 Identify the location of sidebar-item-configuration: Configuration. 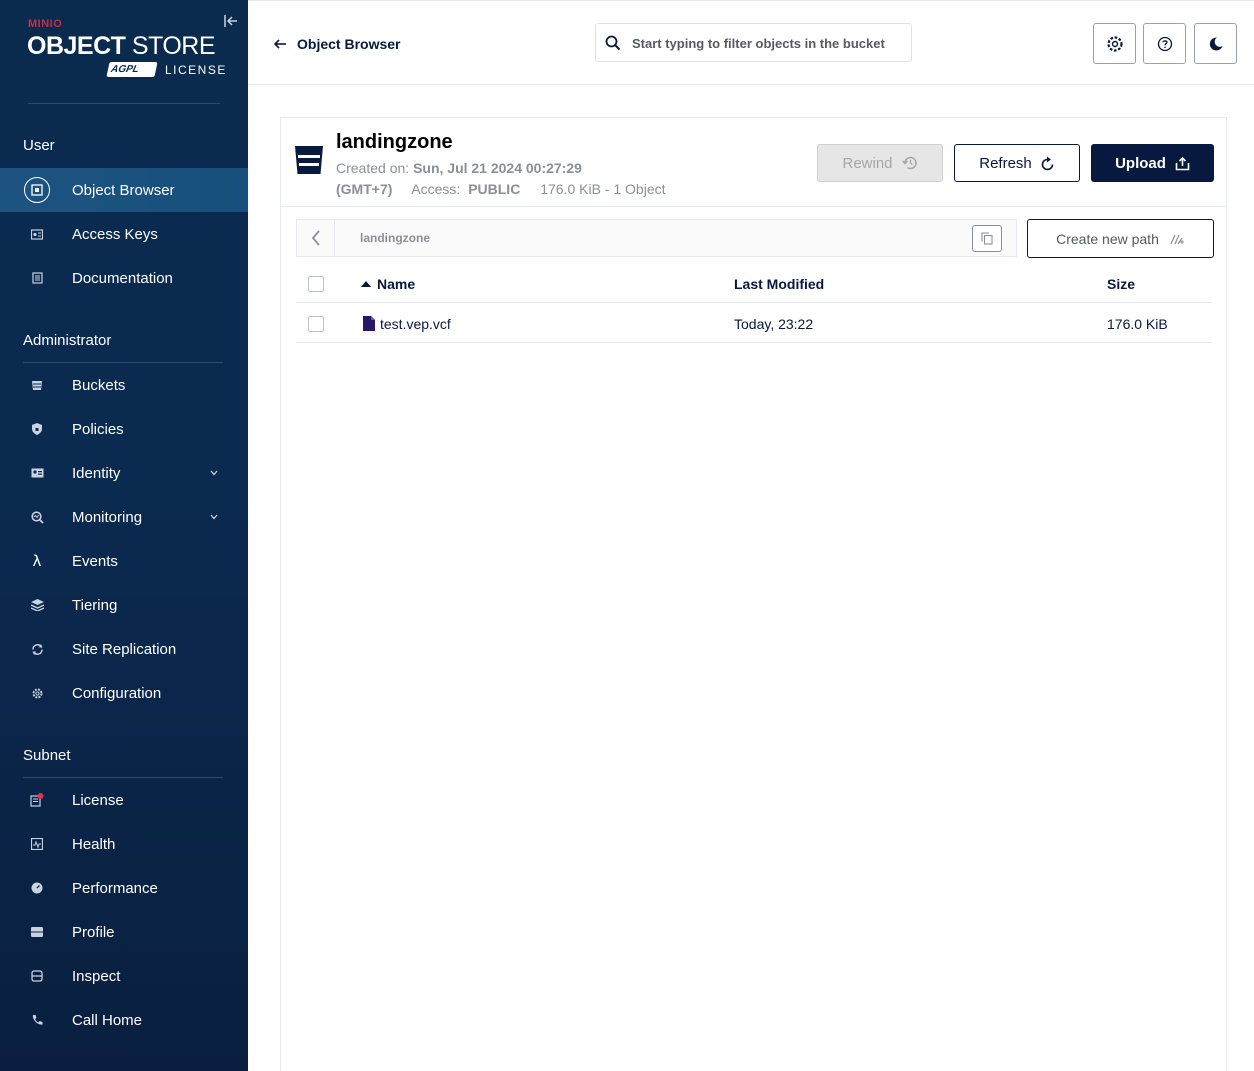
(124, 693).